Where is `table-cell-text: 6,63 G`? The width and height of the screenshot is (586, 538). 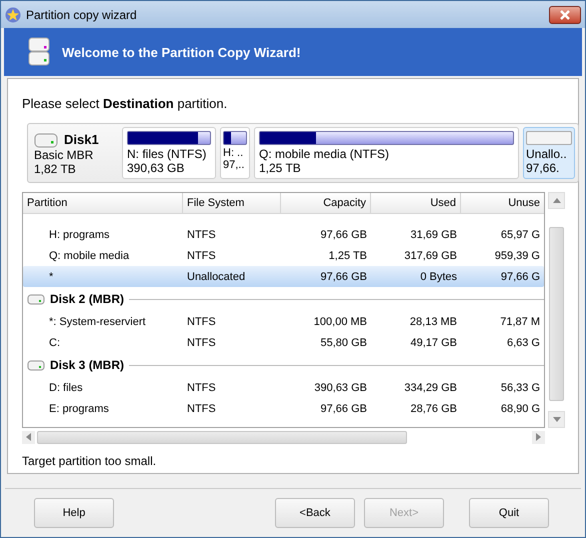 table-cell-text: 6,63 G is located at coordinates (523, 342).